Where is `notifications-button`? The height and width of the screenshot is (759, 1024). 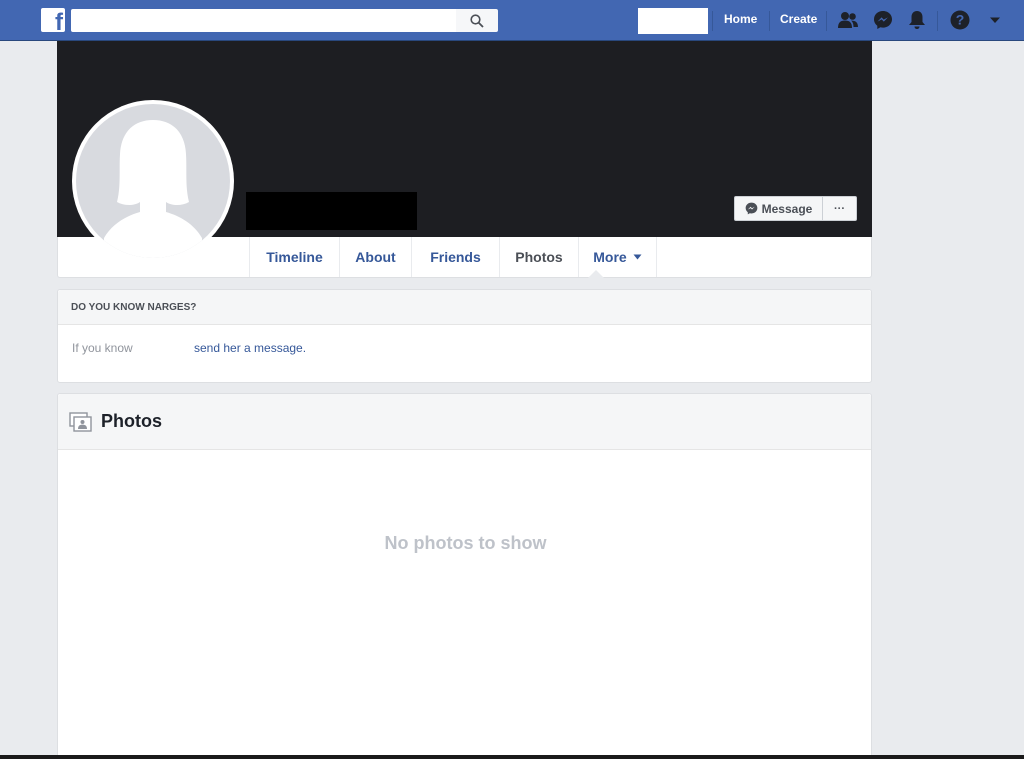
notifications-button is located at coordinates (917, 20).